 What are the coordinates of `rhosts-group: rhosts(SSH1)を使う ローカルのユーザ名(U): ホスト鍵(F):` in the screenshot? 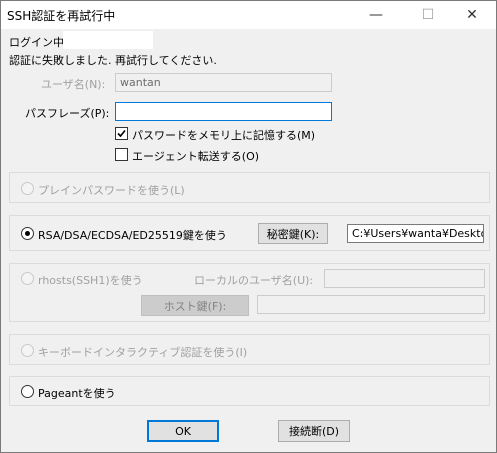 It's located at (249, 292).